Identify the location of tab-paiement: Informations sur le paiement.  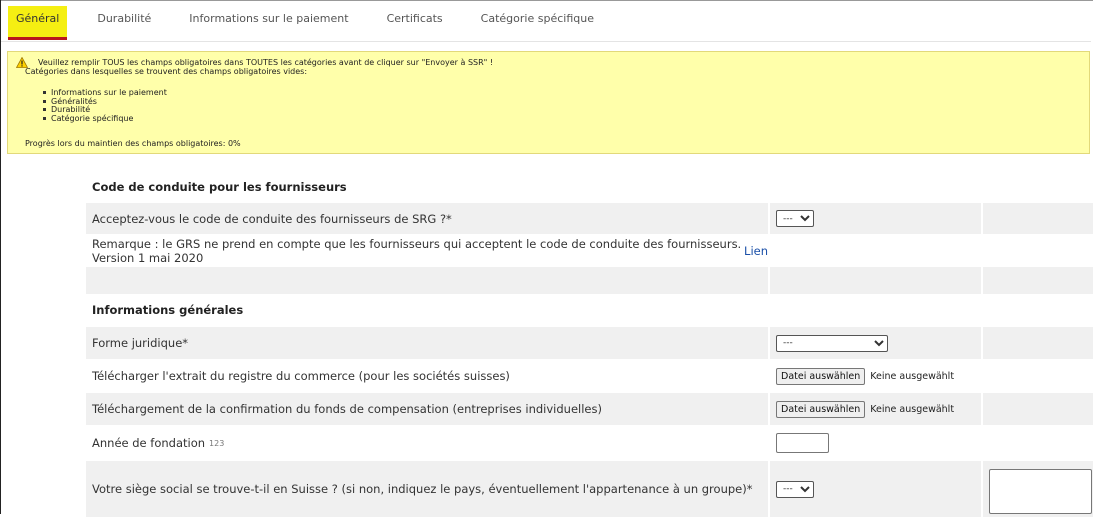
(268, 21).